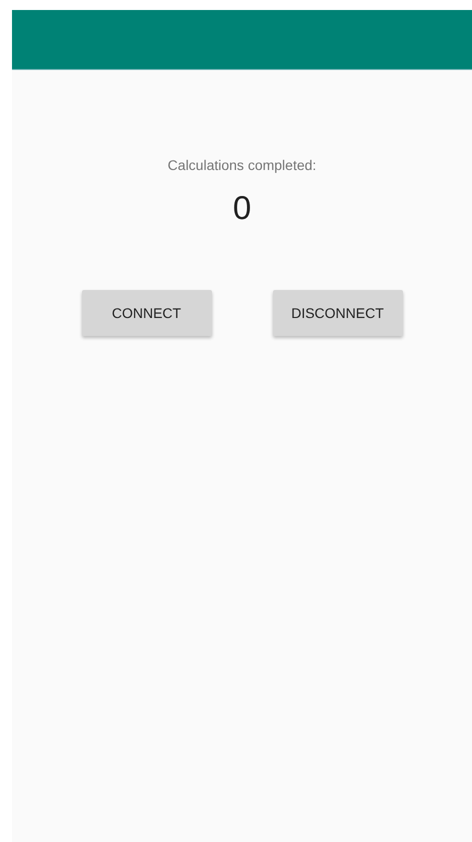 The image size is (472, 842). Describe the element at coordinates (147, 313) in the screenshot. I see `connect-button: CONNECT` at that location.